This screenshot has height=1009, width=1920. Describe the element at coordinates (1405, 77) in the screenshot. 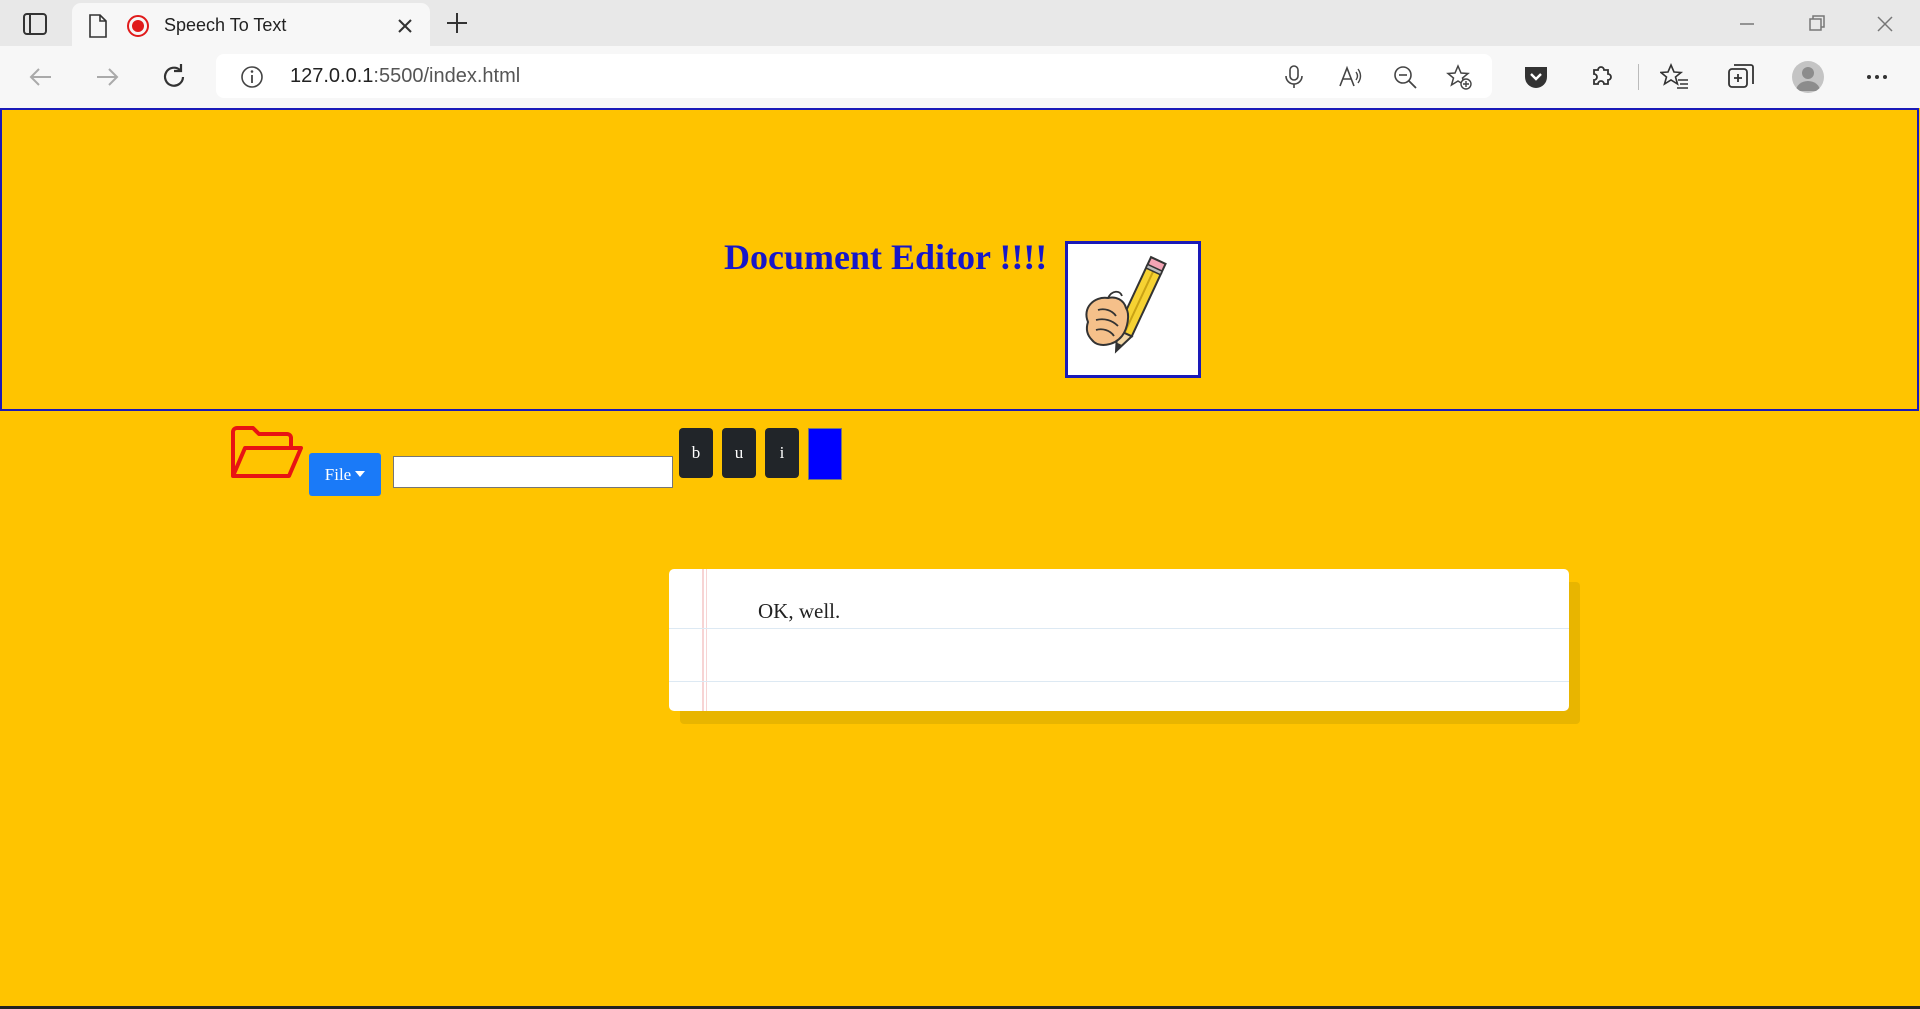

I see `zoom-out-icon` at that location.